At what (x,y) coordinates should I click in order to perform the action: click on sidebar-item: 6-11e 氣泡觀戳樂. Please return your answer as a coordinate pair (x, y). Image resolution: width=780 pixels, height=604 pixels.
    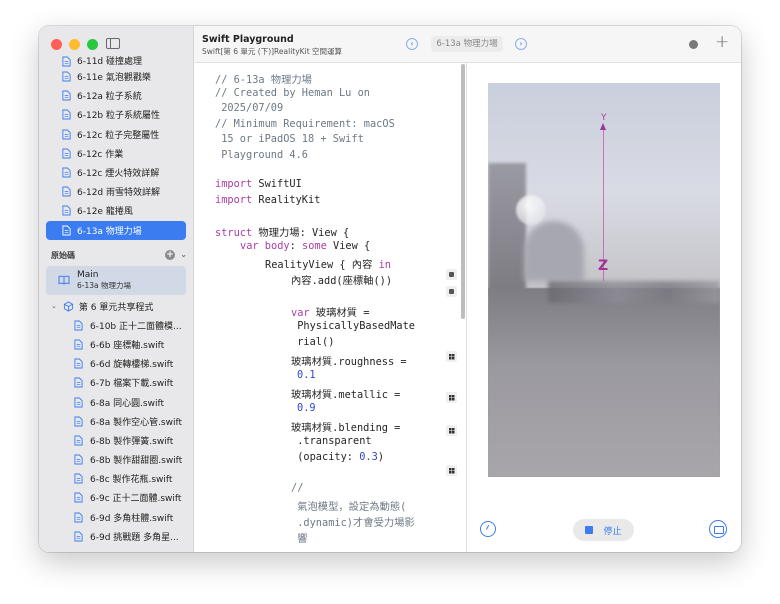
    Looking at the image, I should click on (116, 76).